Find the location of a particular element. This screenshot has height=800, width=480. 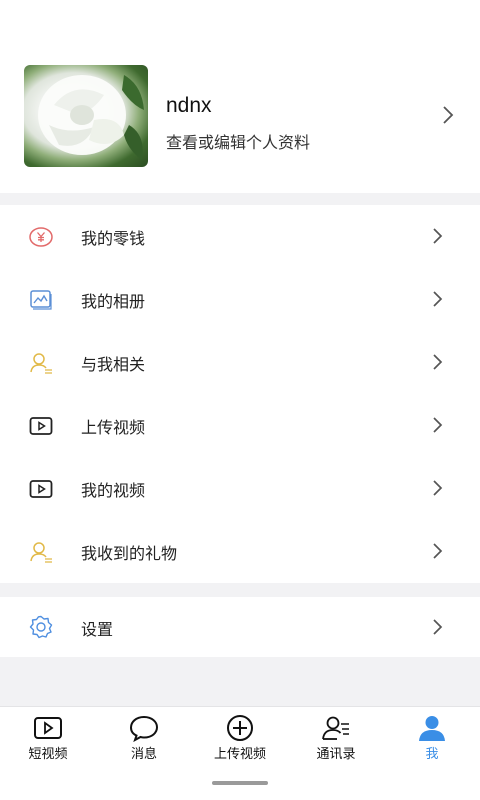

home-indicator is located at coordinates (240, 783).